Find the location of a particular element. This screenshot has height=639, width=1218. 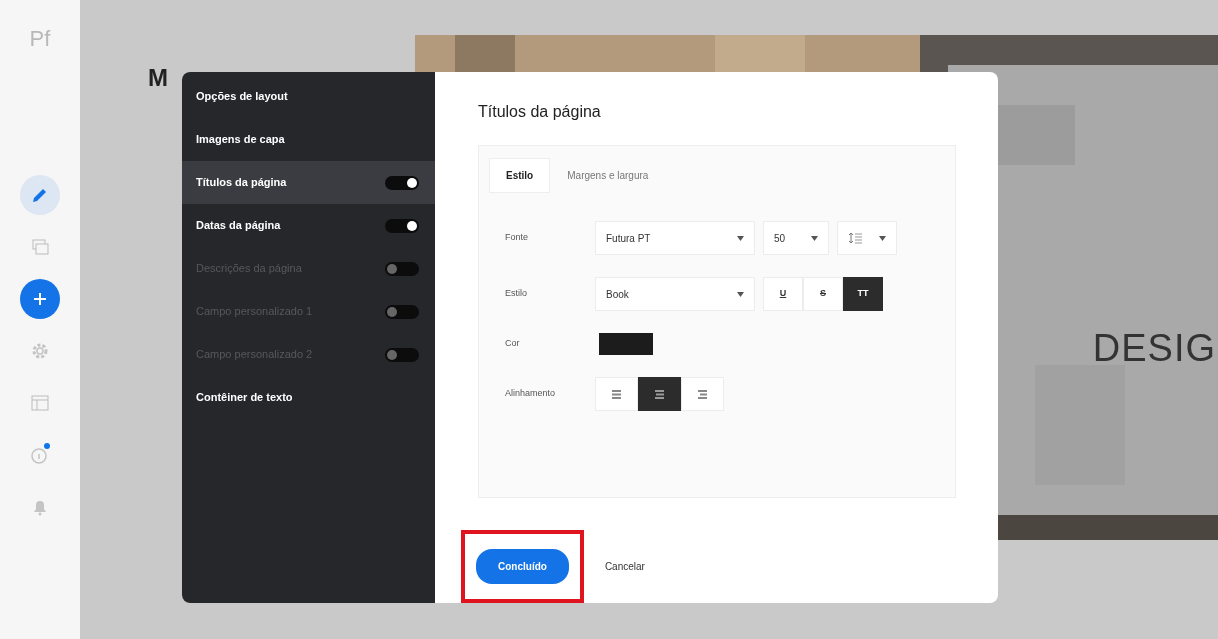

field-label: Alinhamento is located at coordinates (530, 394).